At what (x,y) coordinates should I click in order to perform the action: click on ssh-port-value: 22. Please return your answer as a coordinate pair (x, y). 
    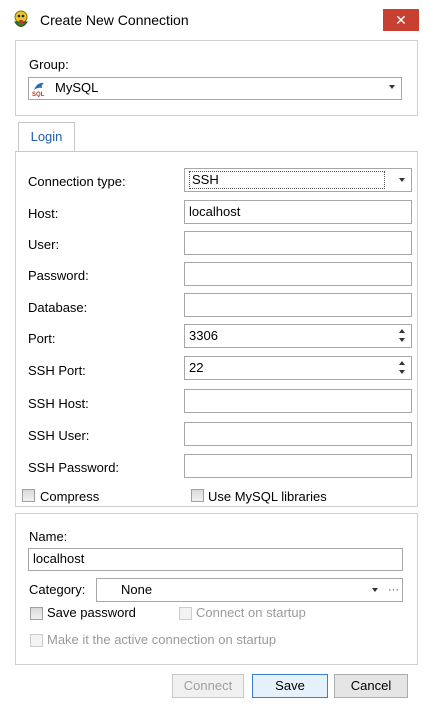
    Looking at the image, I should click on (196, 367).